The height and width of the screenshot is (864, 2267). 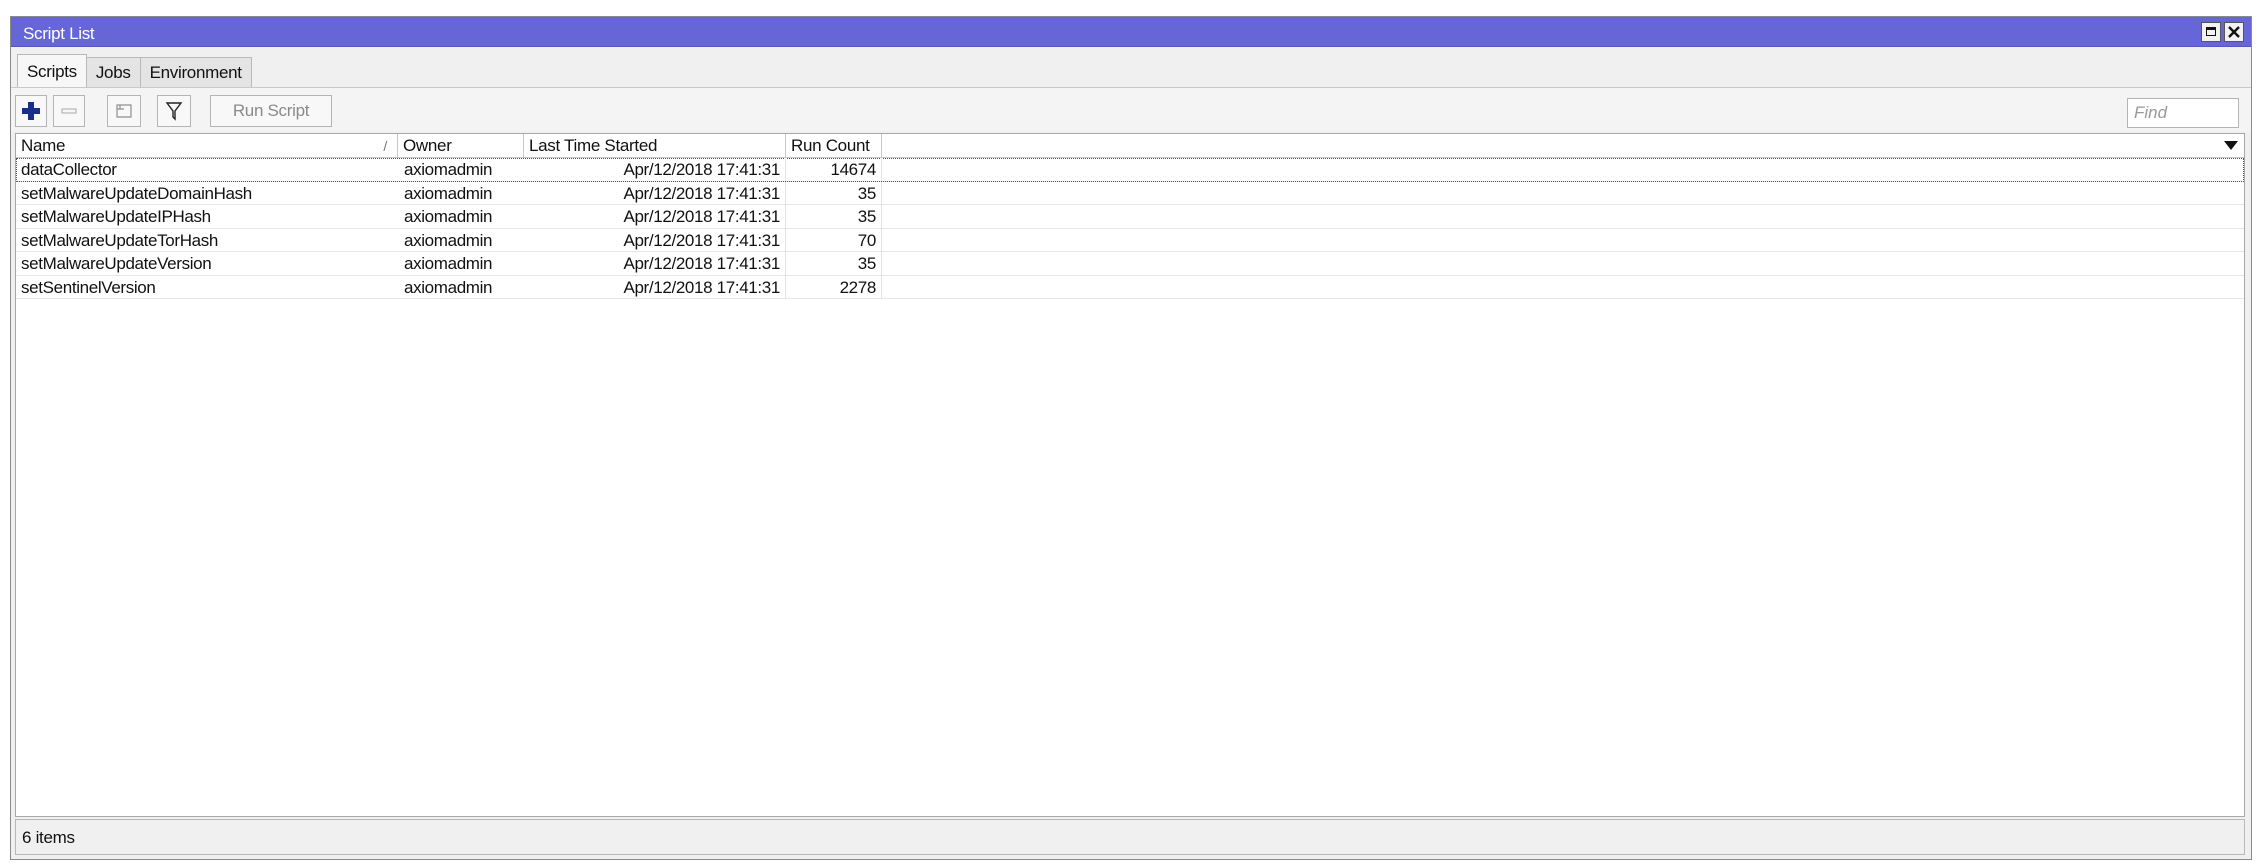 I want to click on cell-name: setMalwareUpdateDomainHash, so click(x=136, y=193).